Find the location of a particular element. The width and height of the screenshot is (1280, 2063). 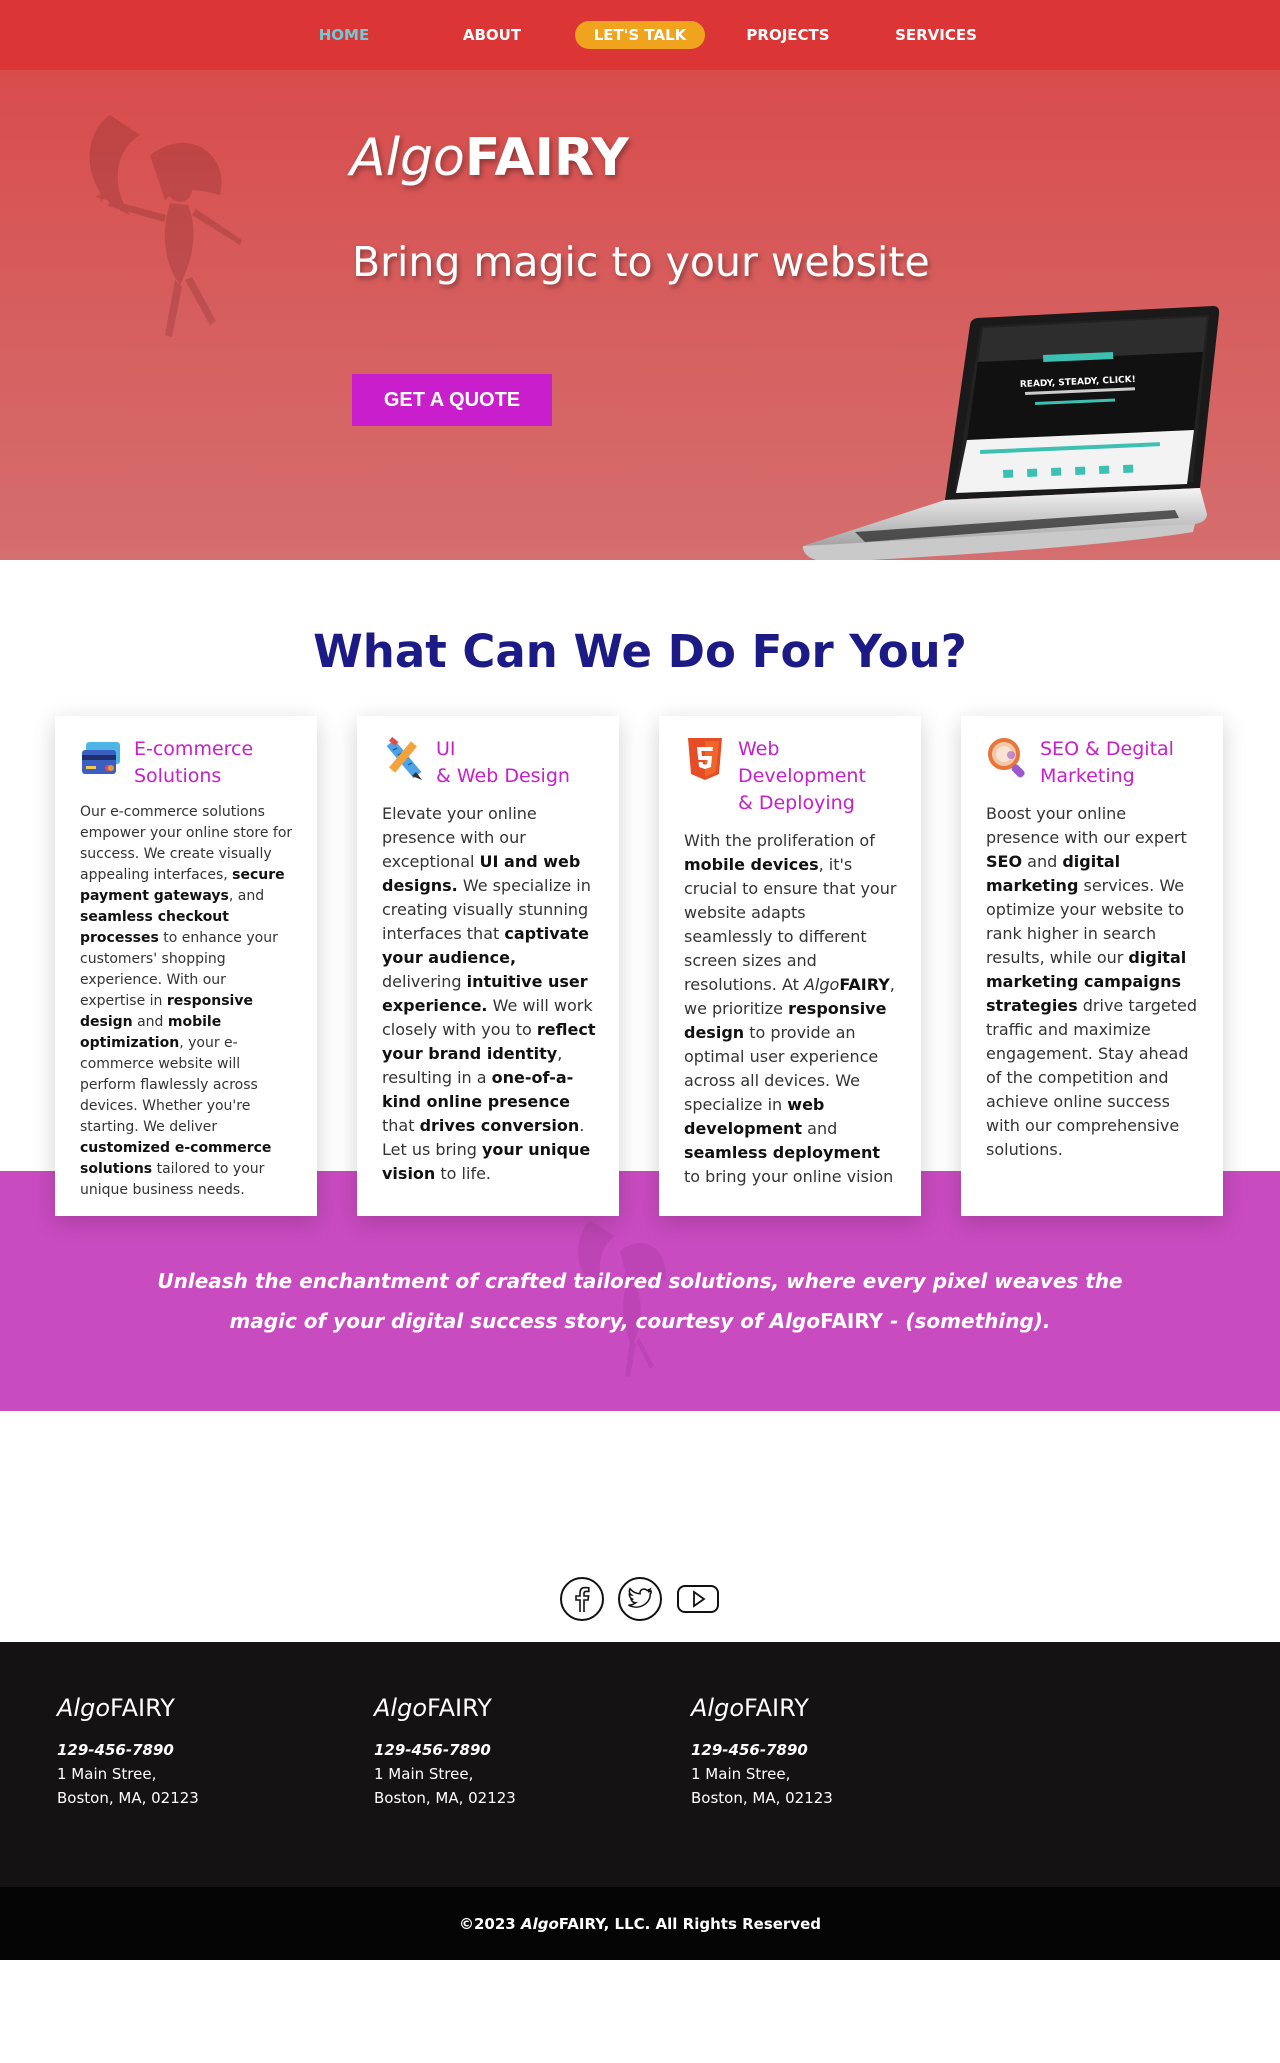

emphasis-text: seamless deployment is located at coordinates (782, 1152).